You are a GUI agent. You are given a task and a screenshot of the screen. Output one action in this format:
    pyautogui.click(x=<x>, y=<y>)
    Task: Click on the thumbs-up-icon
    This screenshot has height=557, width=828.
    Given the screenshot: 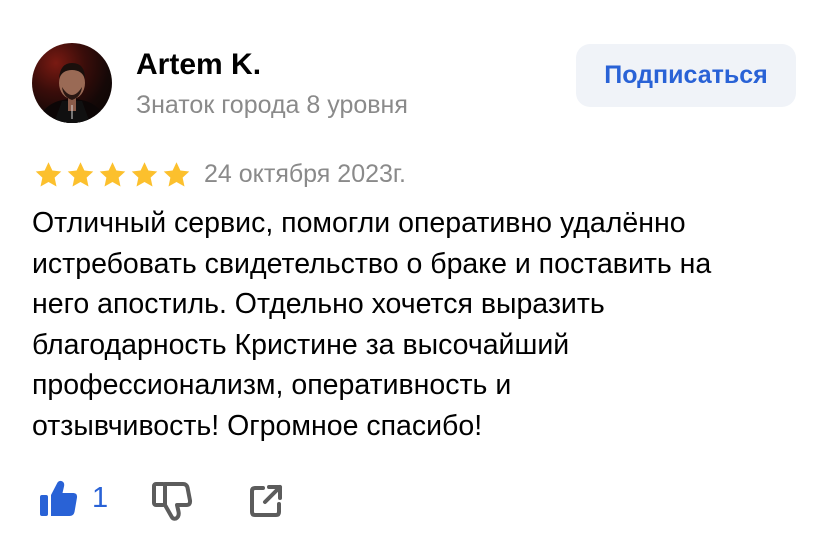 What is the action you would take?
    pyautogui.click(x=59, y=498)
    